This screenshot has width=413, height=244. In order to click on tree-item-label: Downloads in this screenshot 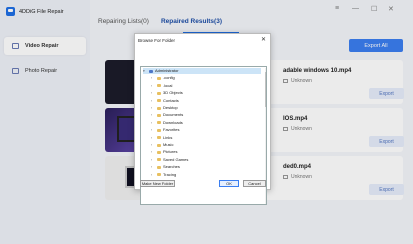, I will do `click(173, 122)`.